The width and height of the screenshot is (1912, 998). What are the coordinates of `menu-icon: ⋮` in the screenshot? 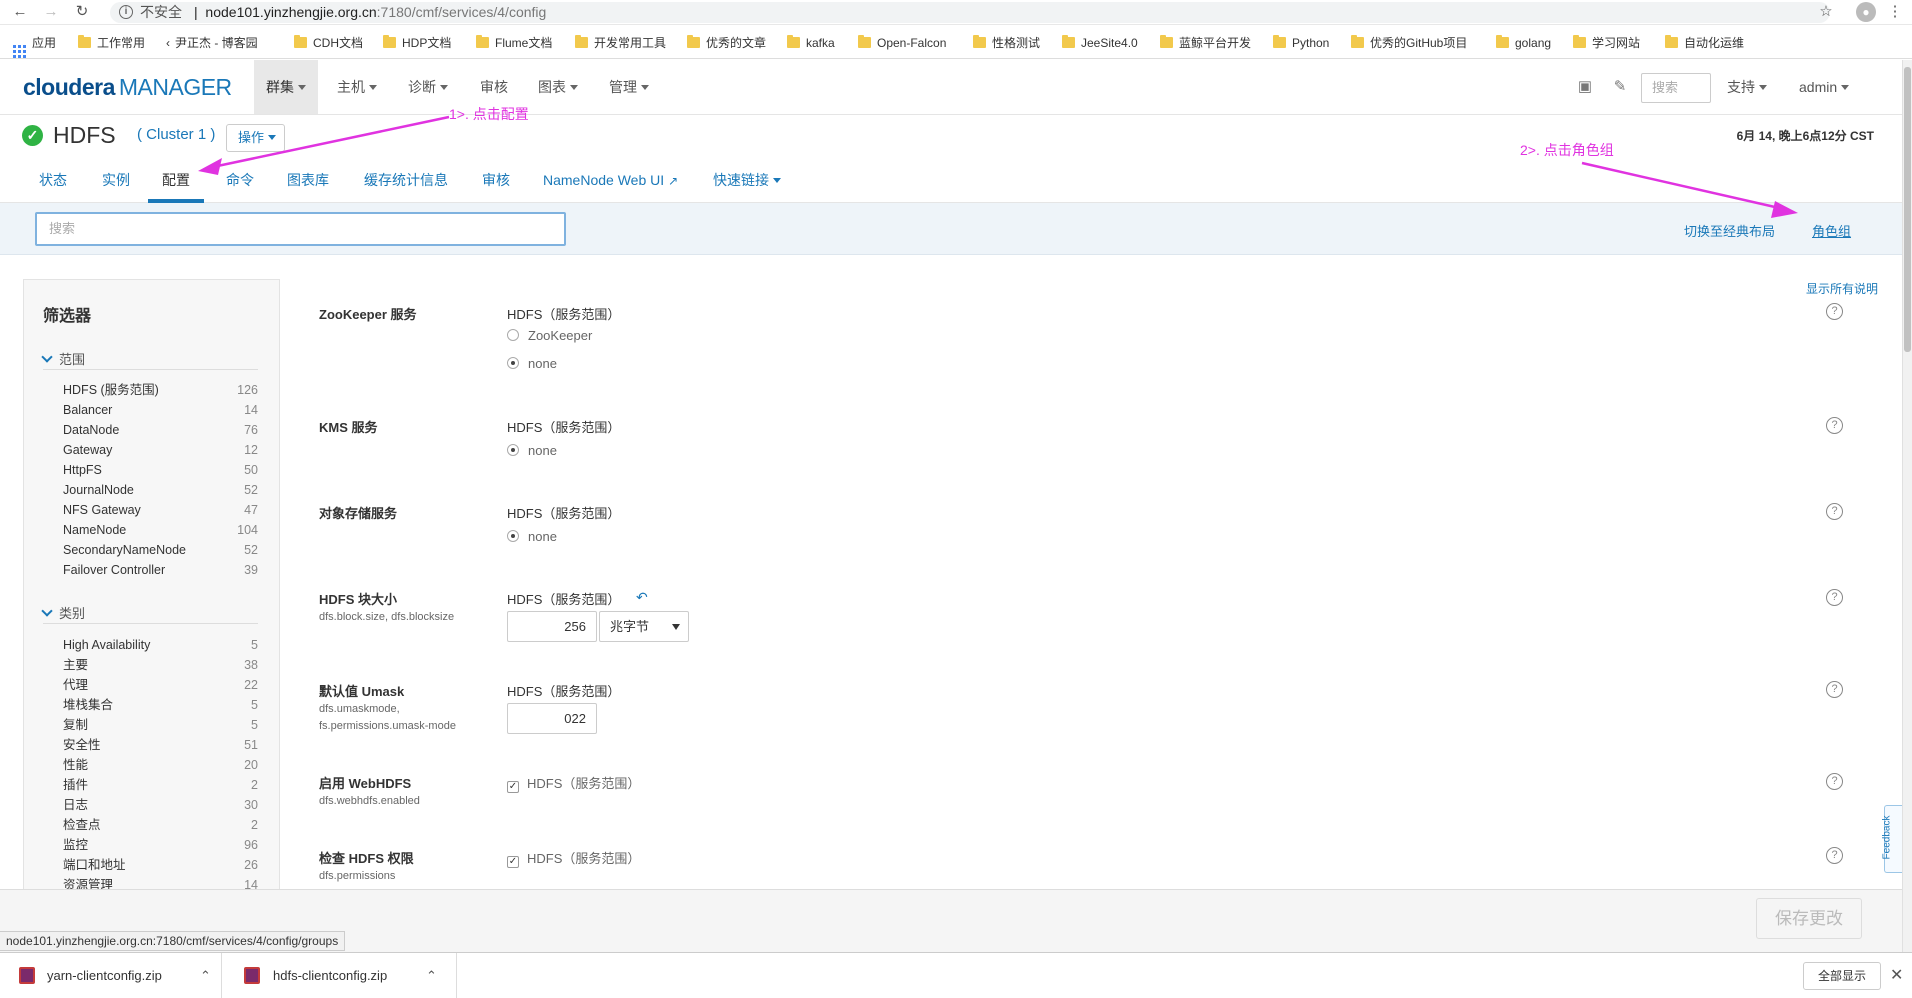 It's located at (1895, 12).